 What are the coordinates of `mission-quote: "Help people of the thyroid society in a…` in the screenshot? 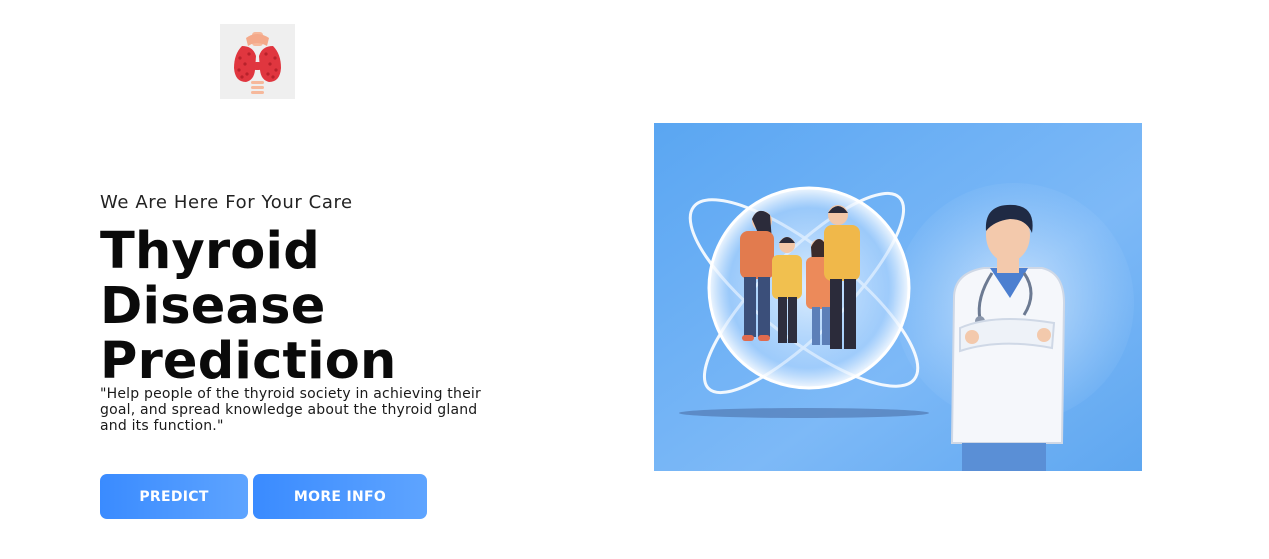 It's located at (290, 410).